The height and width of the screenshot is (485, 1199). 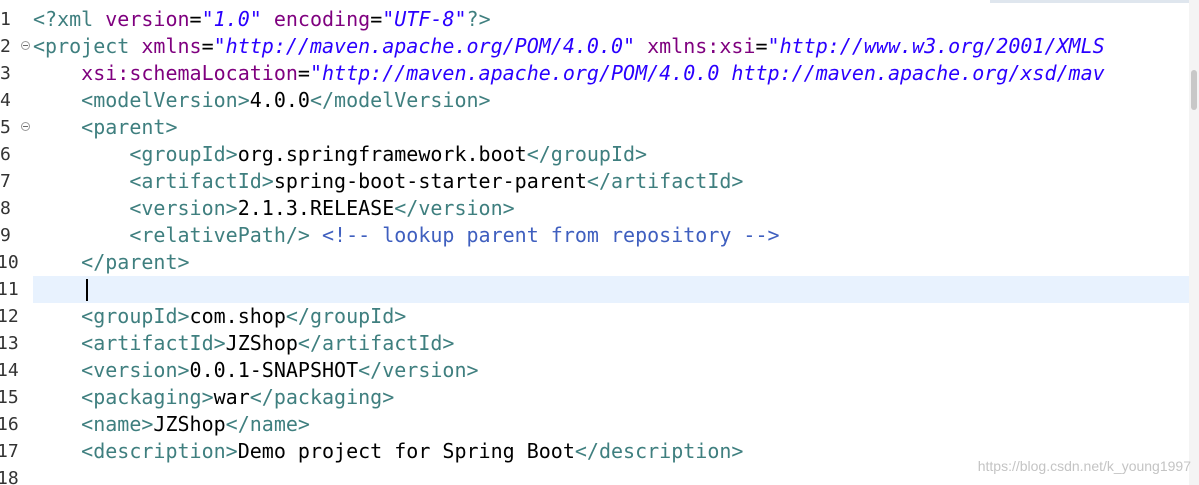 I want to click on line-number: 8, so click(x=5, y=208).